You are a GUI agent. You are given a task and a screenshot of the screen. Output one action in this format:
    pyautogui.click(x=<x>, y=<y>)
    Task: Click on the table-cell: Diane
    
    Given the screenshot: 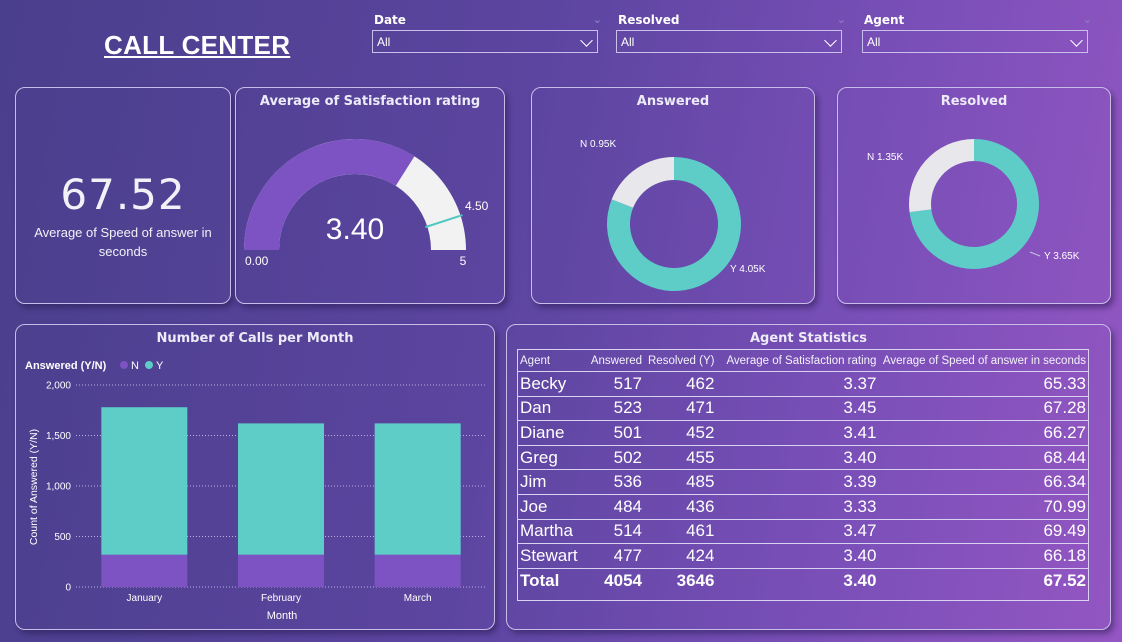 What is the action you would take?
    pyautogui.click(x=550, y=433)
    